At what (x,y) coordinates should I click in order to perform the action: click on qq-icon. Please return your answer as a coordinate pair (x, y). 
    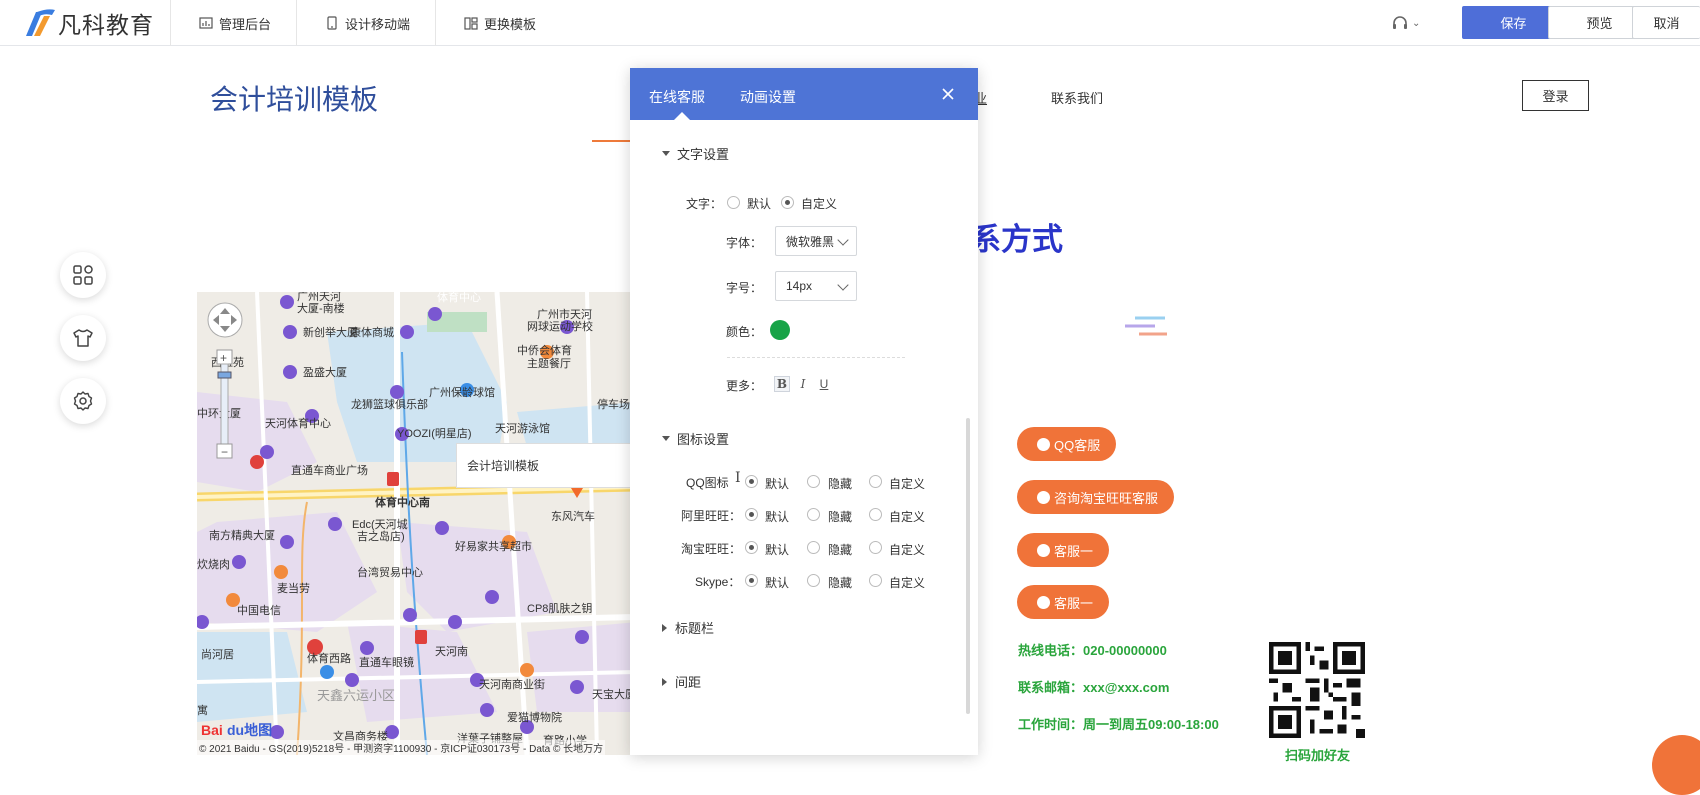
    Looking at the image, I should click on (1043, 444).